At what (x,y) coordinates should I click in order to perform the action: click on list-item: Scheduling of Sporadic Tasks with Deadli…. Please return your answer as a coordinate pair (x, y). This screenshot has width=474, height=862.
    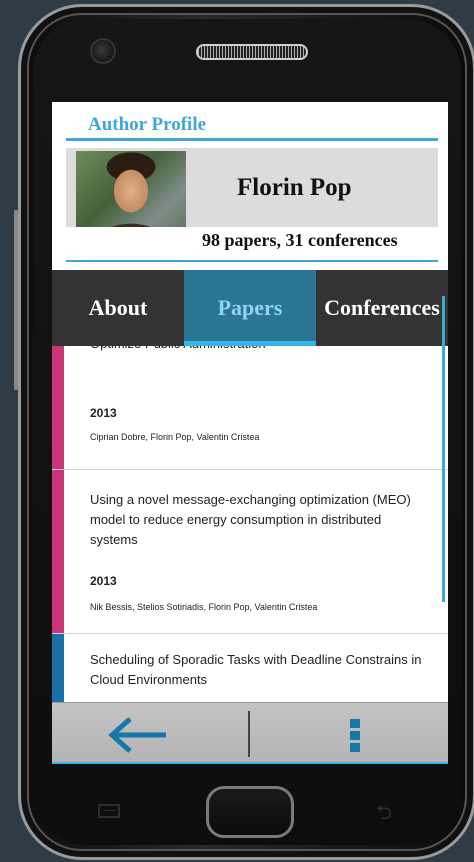
    Looking at the image, I should click on (250, 668).